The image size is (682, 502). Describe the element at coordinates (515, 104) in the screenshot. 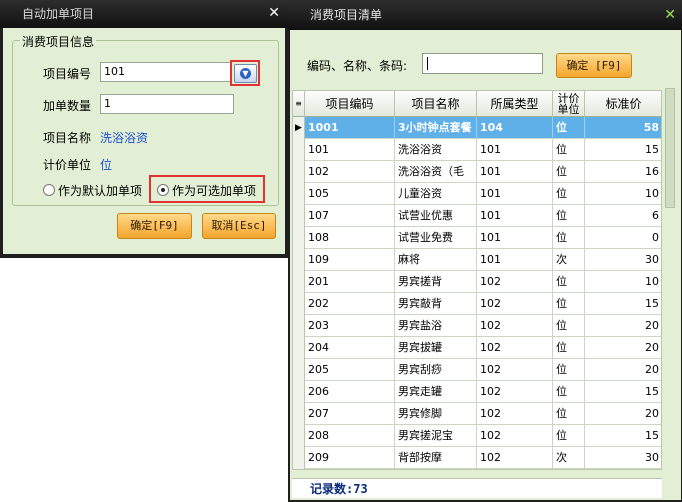

I see `column-header-type: 所属类型` at that location.